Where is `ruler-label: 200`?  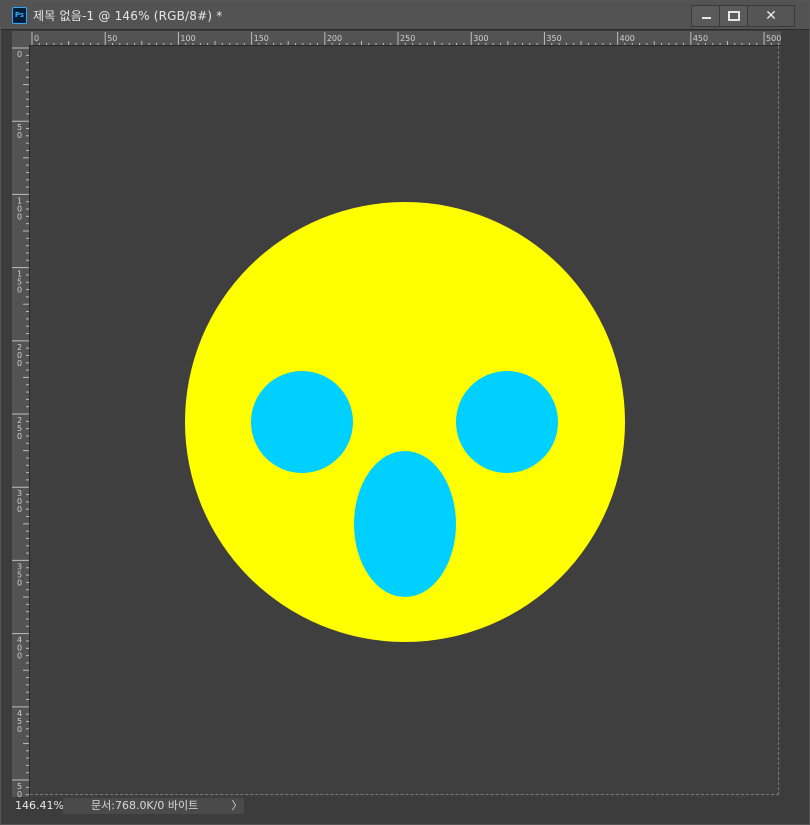 ruler-label: 200 is located at coordinates (334, 38).